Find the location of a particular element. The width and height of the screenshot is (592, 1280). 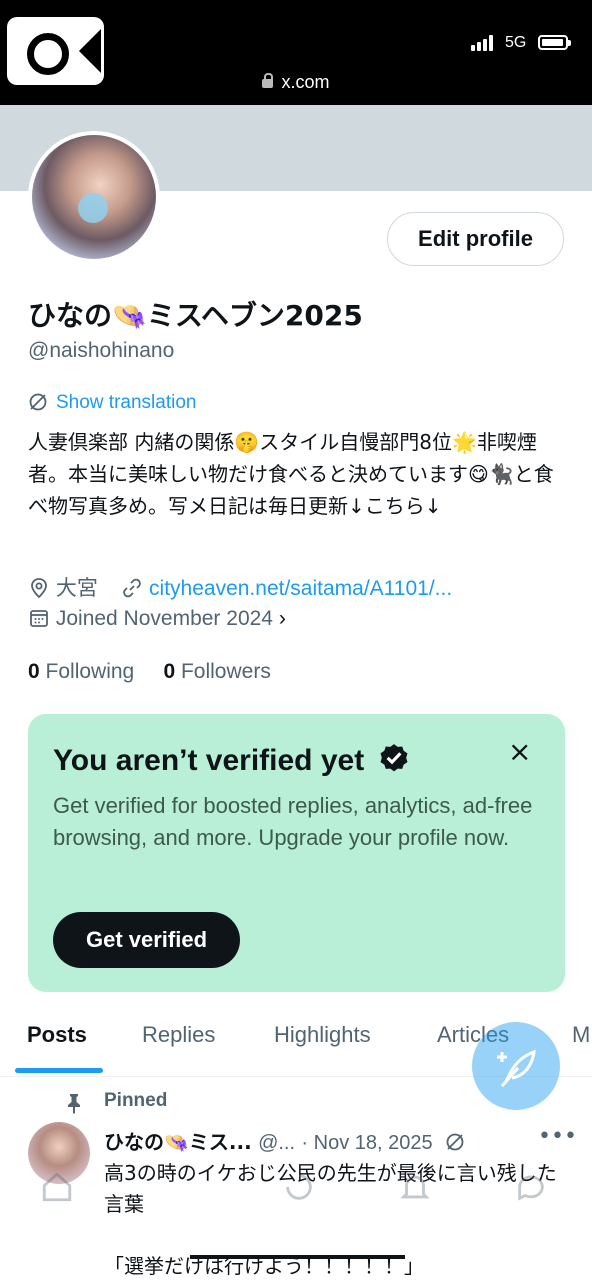

show-translation-link: Show translation is located at coordinates (112, 403).